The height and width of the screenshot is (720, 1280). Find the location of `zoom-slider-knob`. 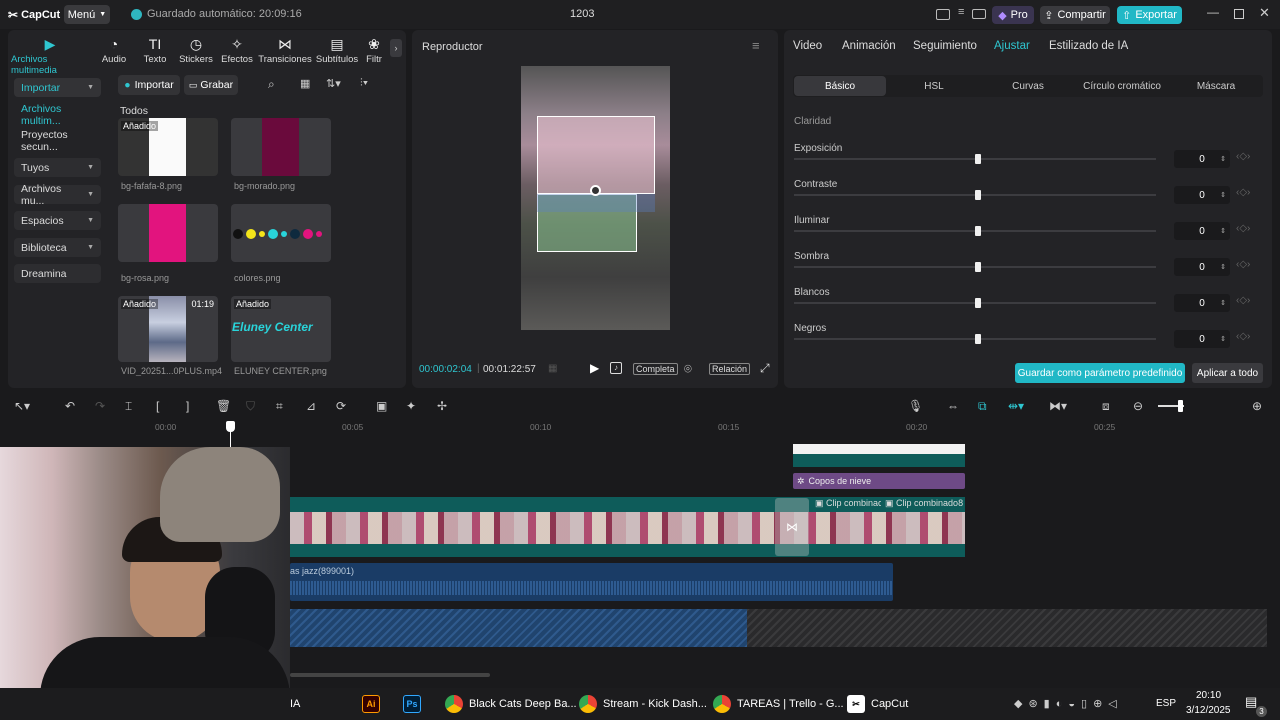

zoom-slider-knob is located at coordinates (1180, 406).